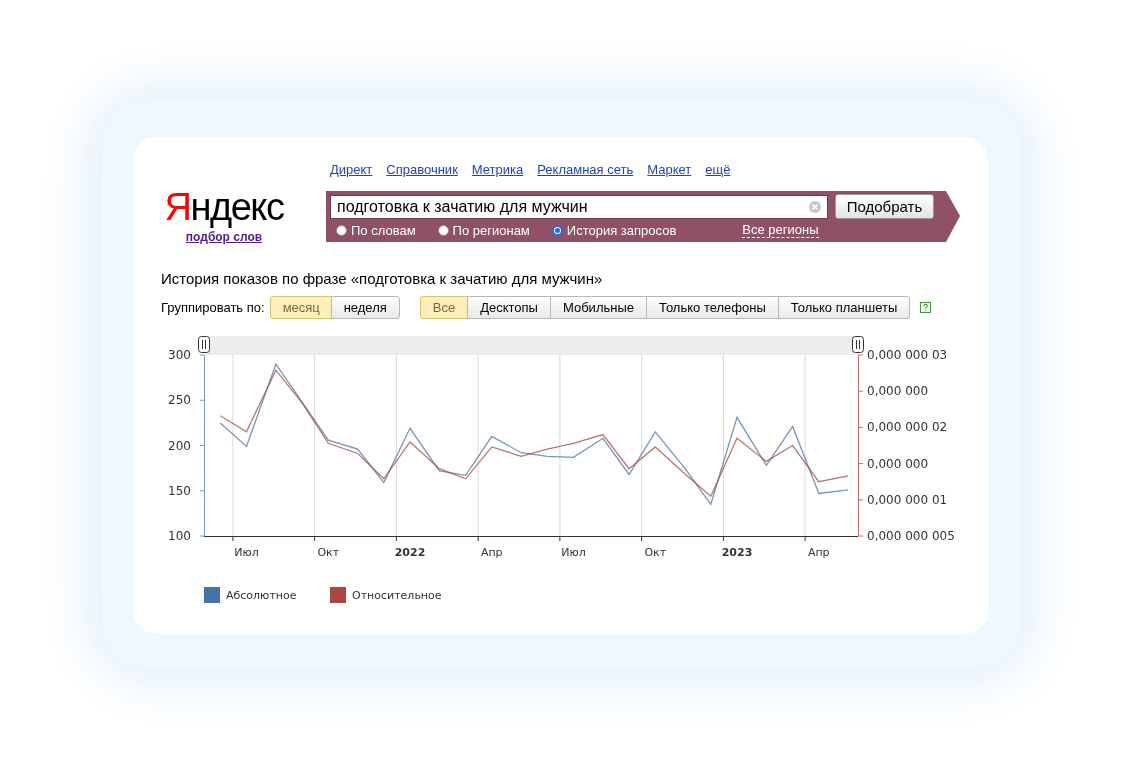  Describe the element at coordinates (224, 237) in the screenshot. I see `subtitle-link: подбор слов` at that location.